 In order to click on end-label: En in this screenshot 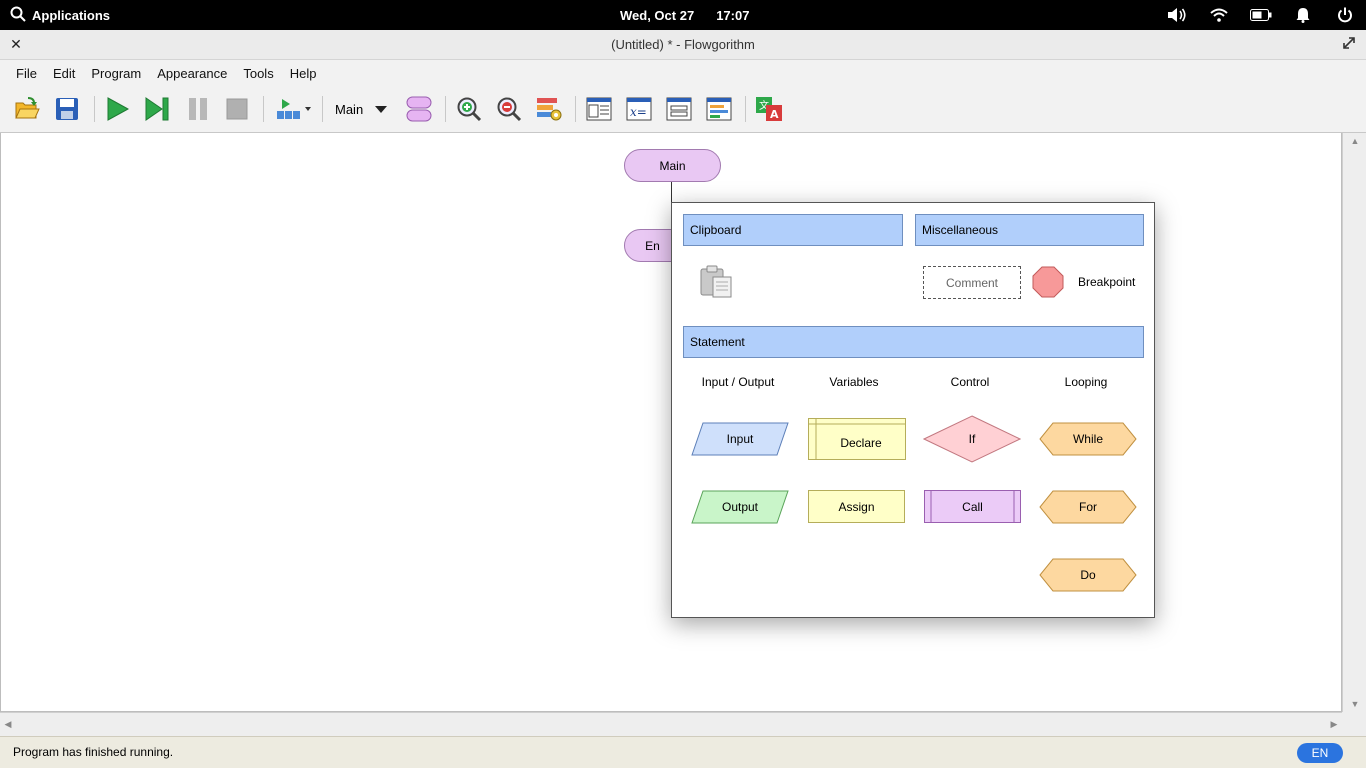, I will do `click(652, 245)`.